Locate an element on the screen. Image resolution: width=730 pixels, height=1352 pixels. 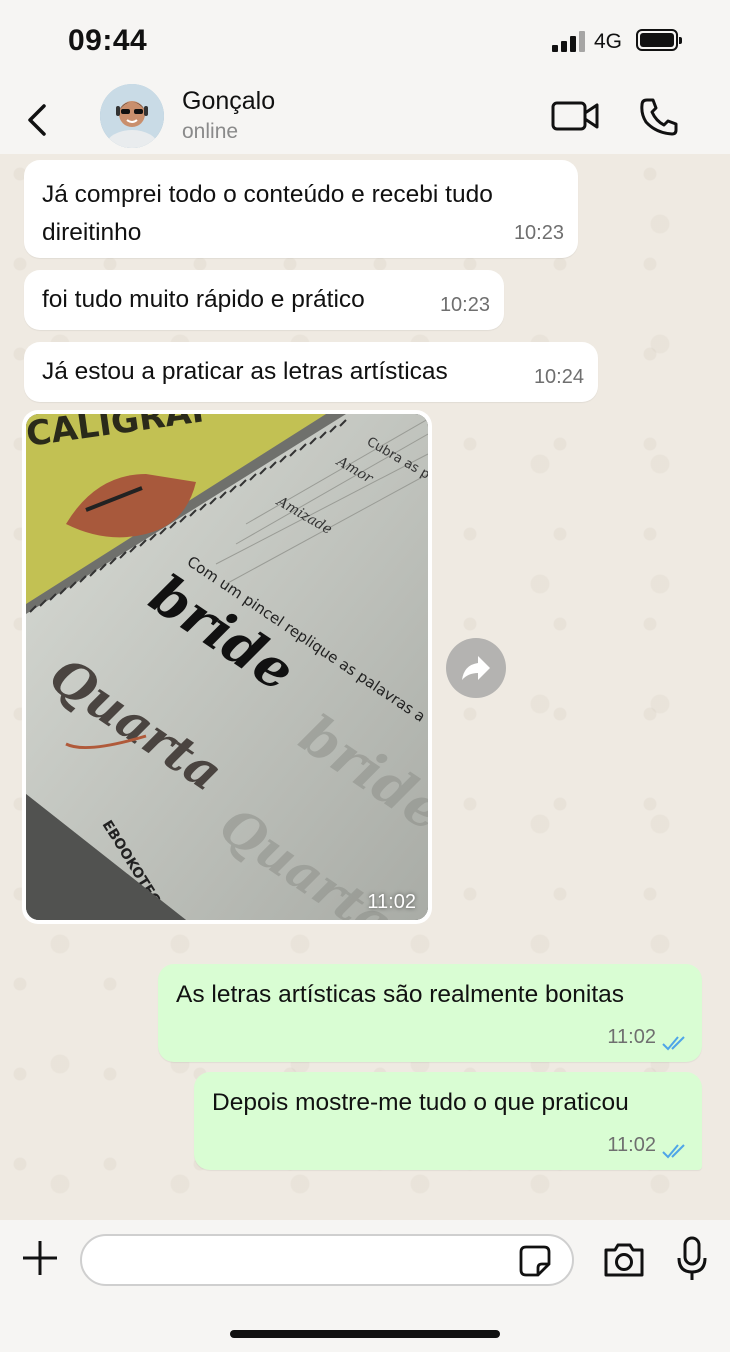
network-label: 4G is located at coordinates (608, 41).